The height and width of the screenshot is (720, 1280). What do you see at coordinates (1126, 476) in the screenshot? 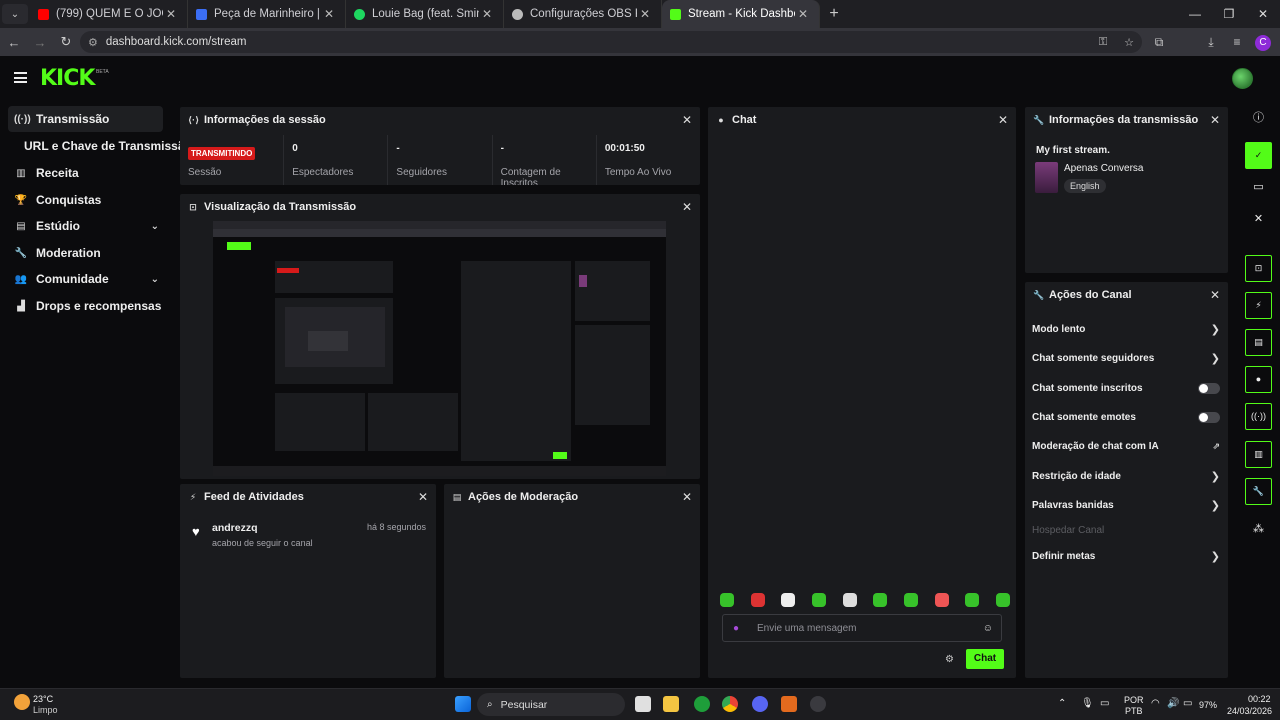
I see `age-restriction-row: Restrição de idade ❯` at bounding box center [1126, 476].